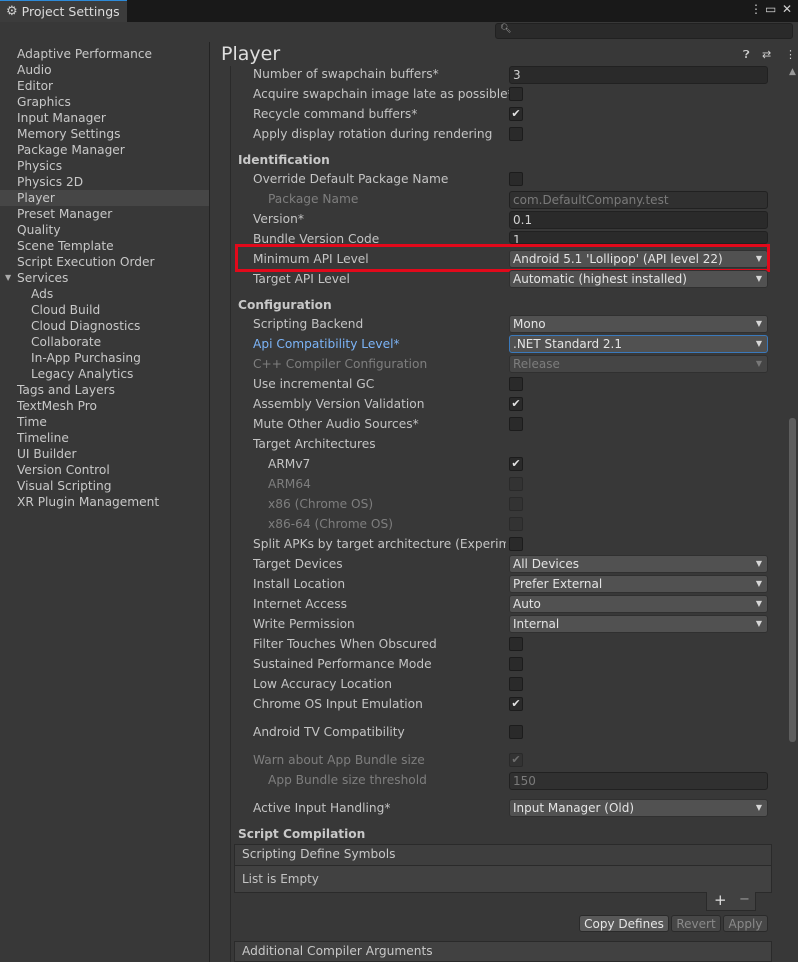 The width and height of the screenshot is (798, 962). What do you see at coordinates (638, 220) in the screenshot?
I see `version-field: 0.1` at bounding box center [638, 220].